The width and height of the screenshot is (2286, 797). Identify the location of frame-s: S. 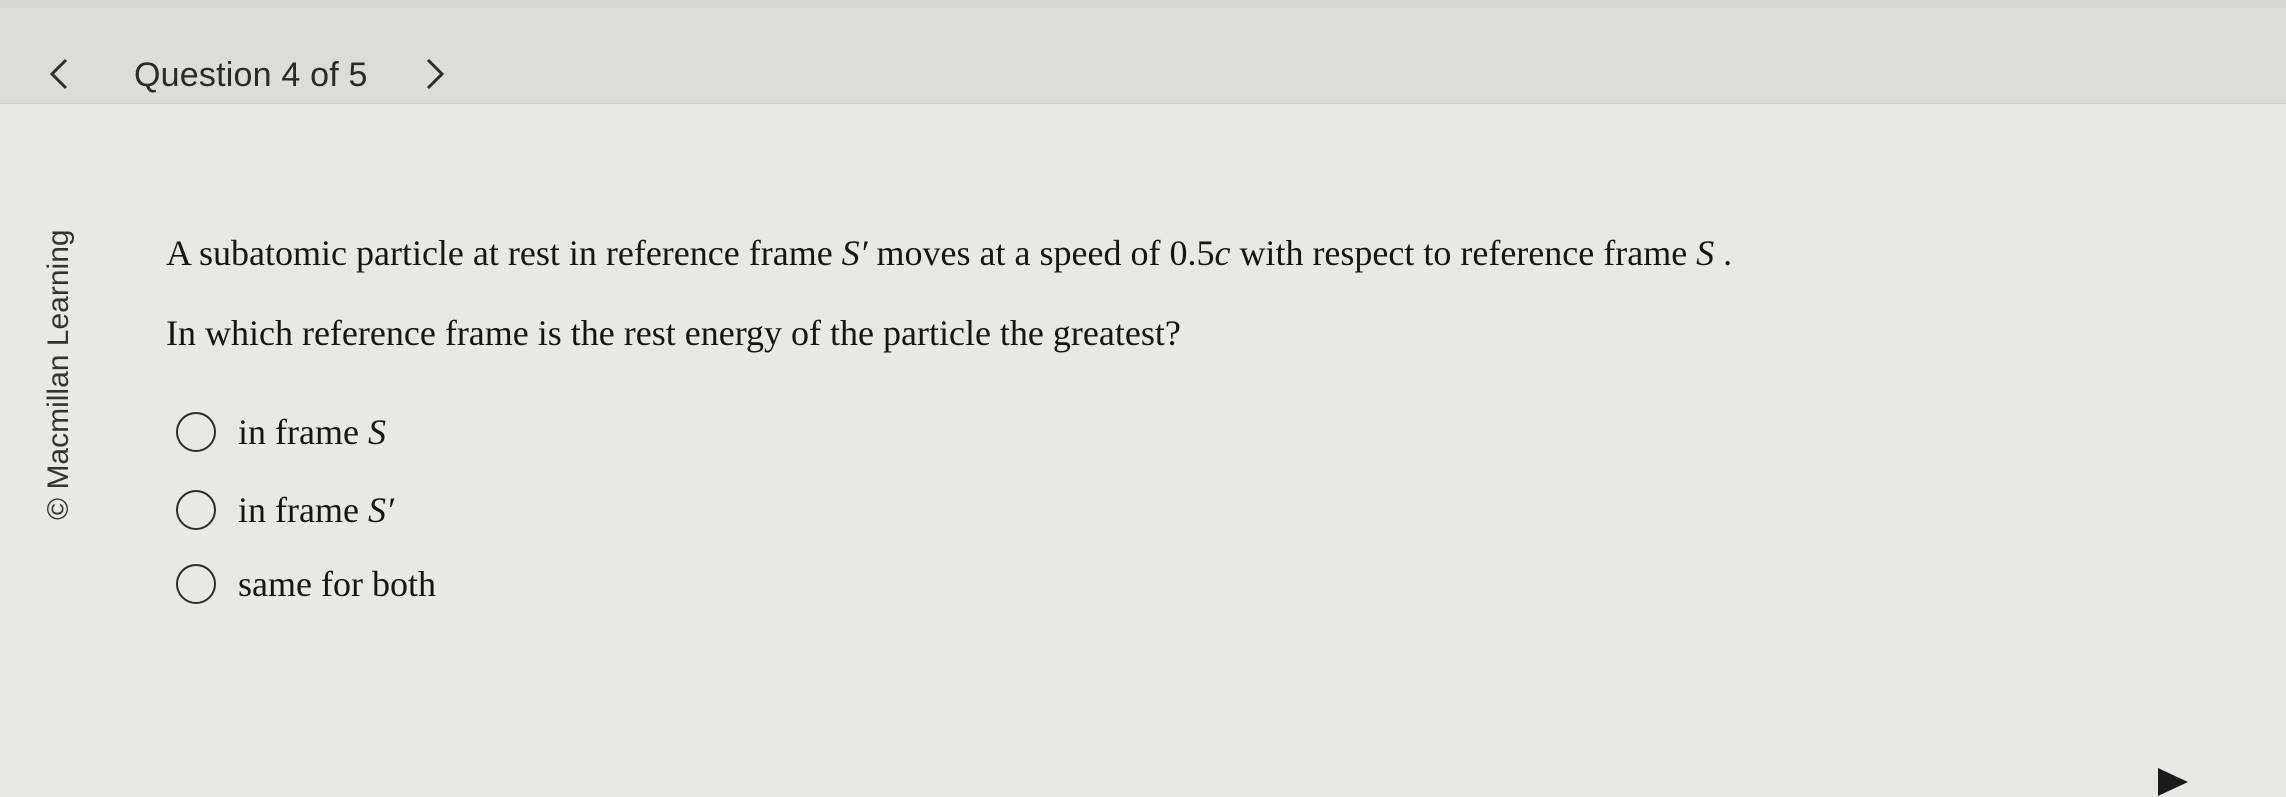
(1705, 253).